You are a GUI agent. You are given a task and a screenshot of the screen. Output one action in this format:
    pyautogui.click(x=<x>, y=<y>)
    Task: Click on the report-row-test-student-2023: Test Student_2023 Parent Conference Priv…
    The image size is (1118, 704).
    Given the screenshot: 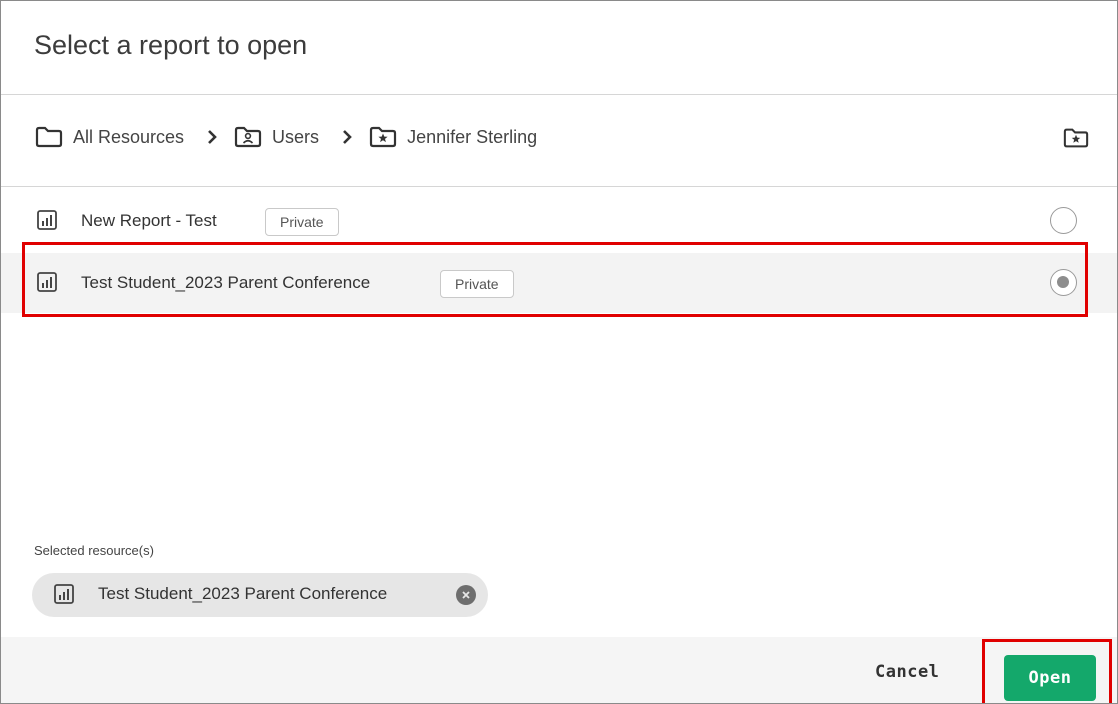 What is the action you would take?
    pyautogui.click(x=559, y=283)
    